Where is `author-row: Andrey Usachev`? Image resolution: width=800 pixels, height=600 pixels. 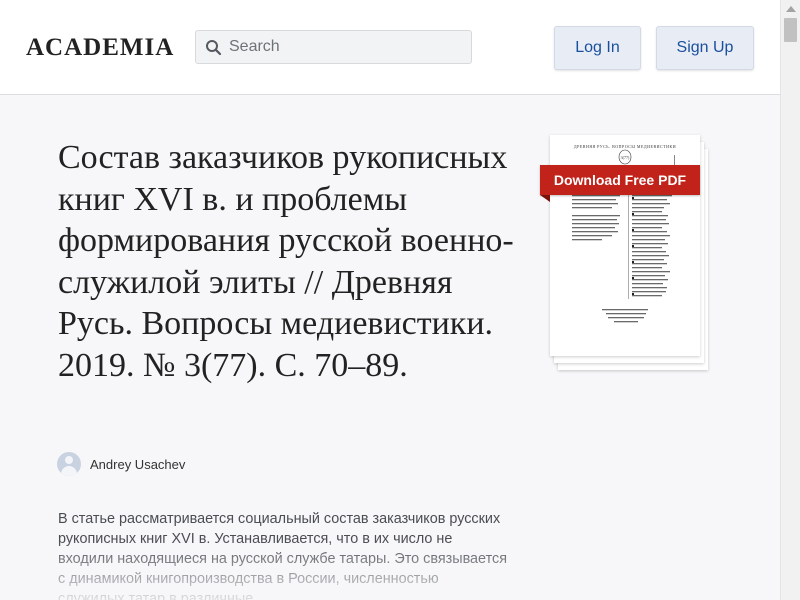 author-row: Andrey Usachev is located at coordinates (121, 464).